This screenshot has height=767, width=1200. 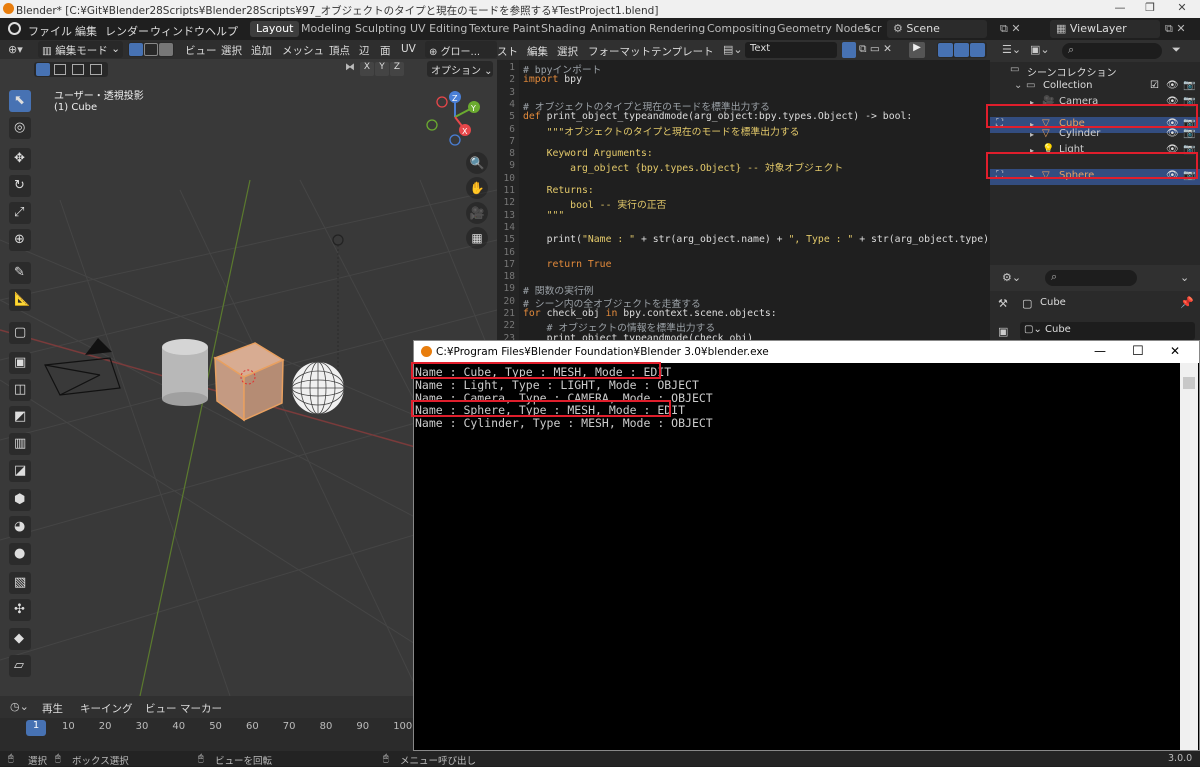 I want to click on rip-tool: ▱, so click(x=20, y=666).